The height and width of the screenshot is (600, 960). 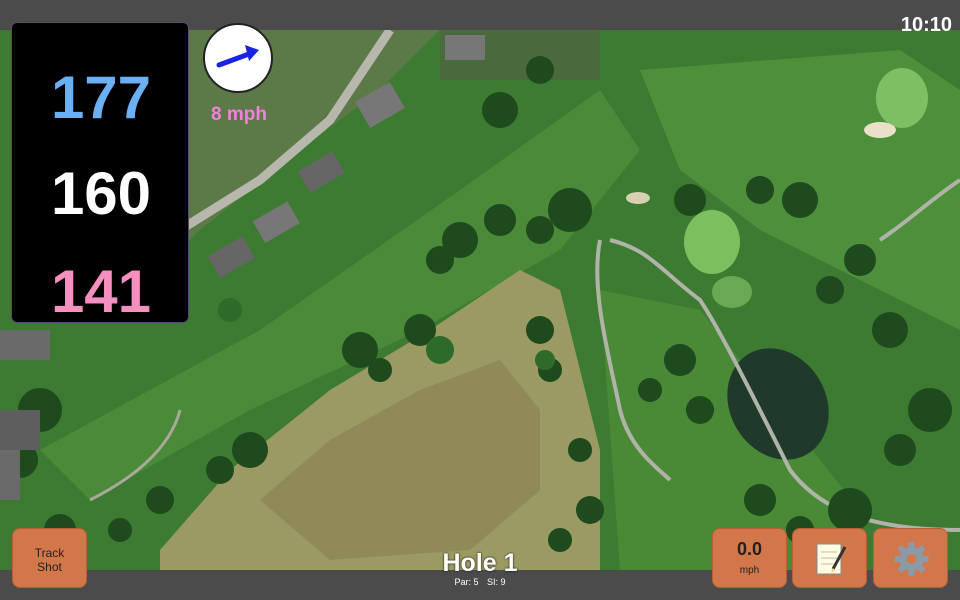 I want to click on hole-stroke-index: SI: 9, so click(x=496, y=582).